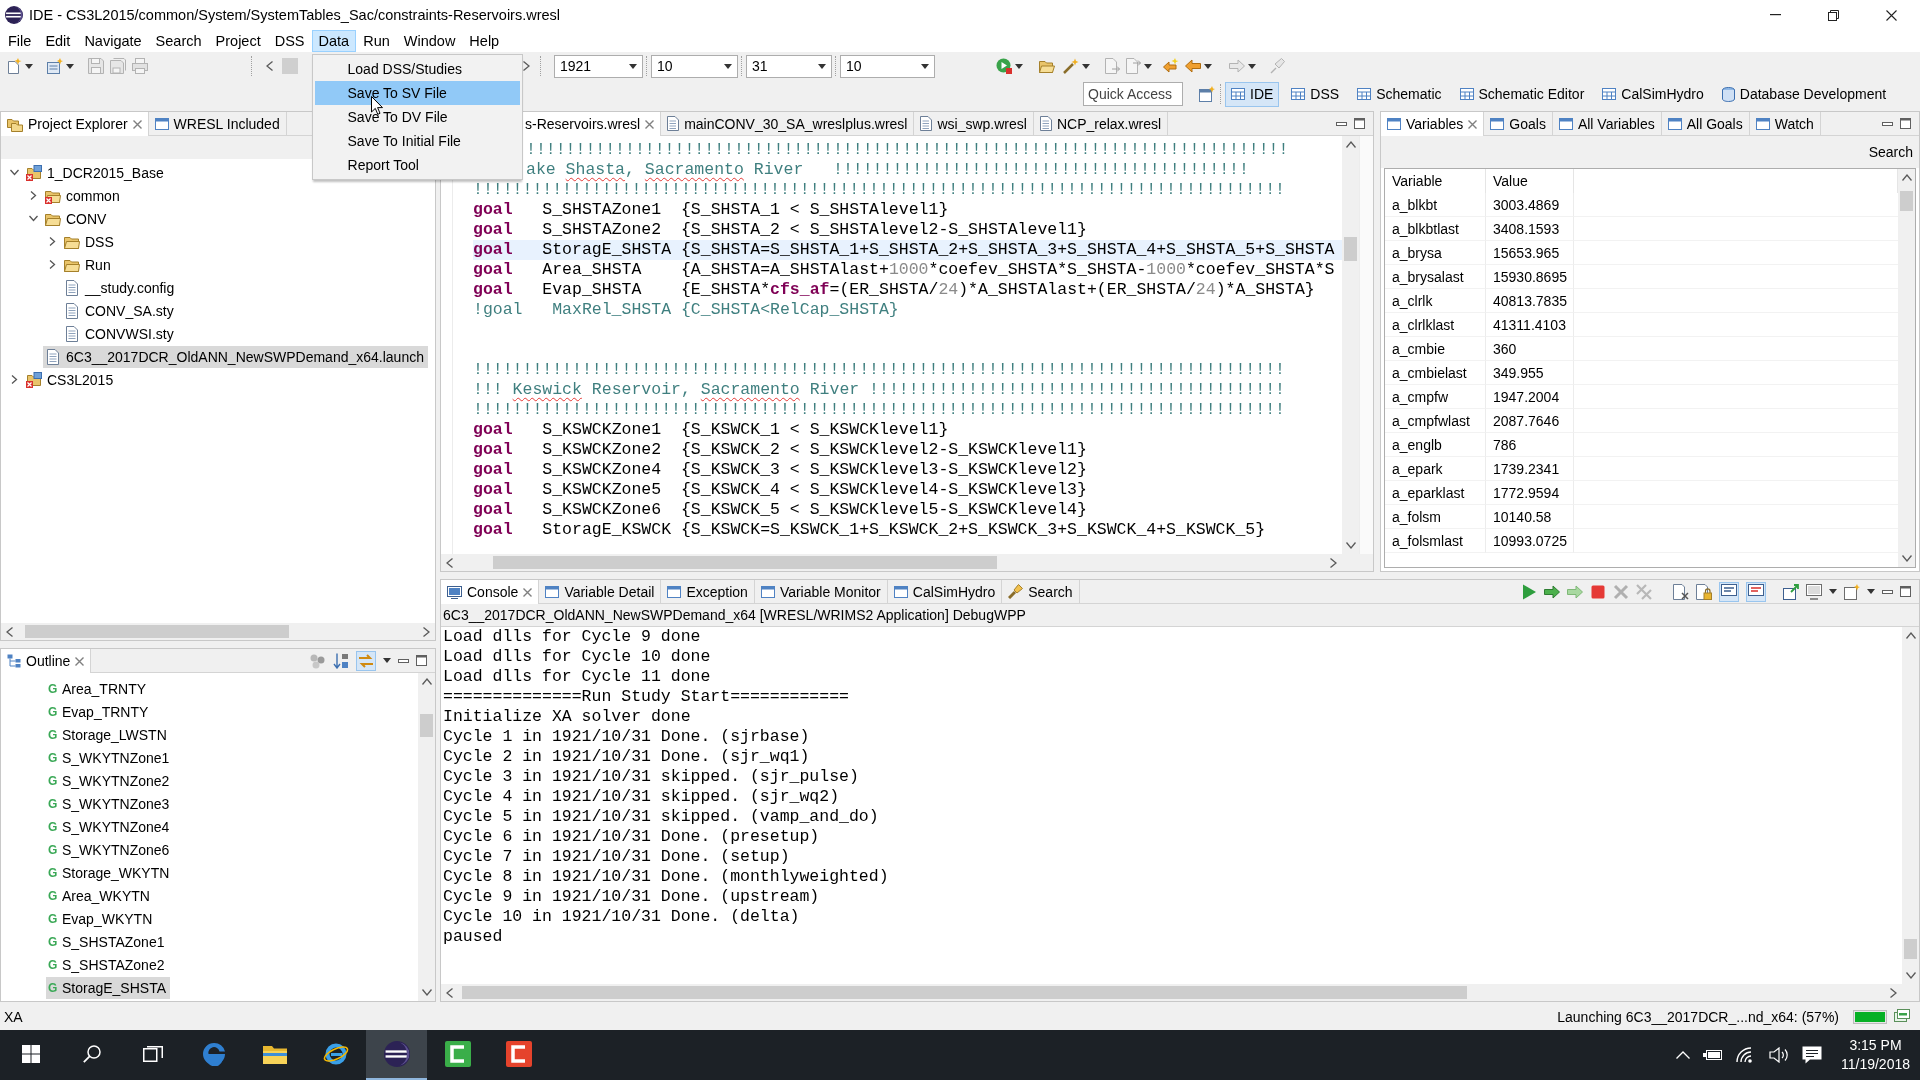  What do you see at coordinates (598, 66) in the screenshot?
I see `dropdown-field: 1921` at bounding box center [598, 66].